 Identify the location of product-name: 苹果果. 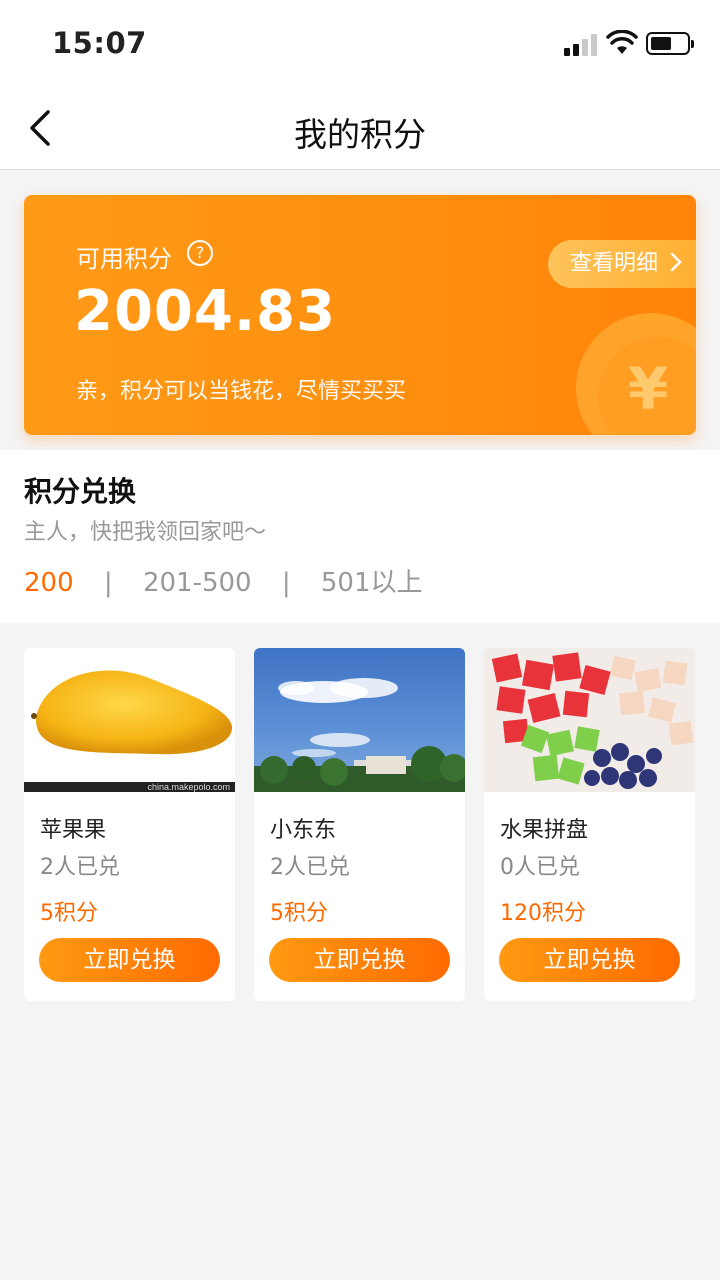
(73, 830).